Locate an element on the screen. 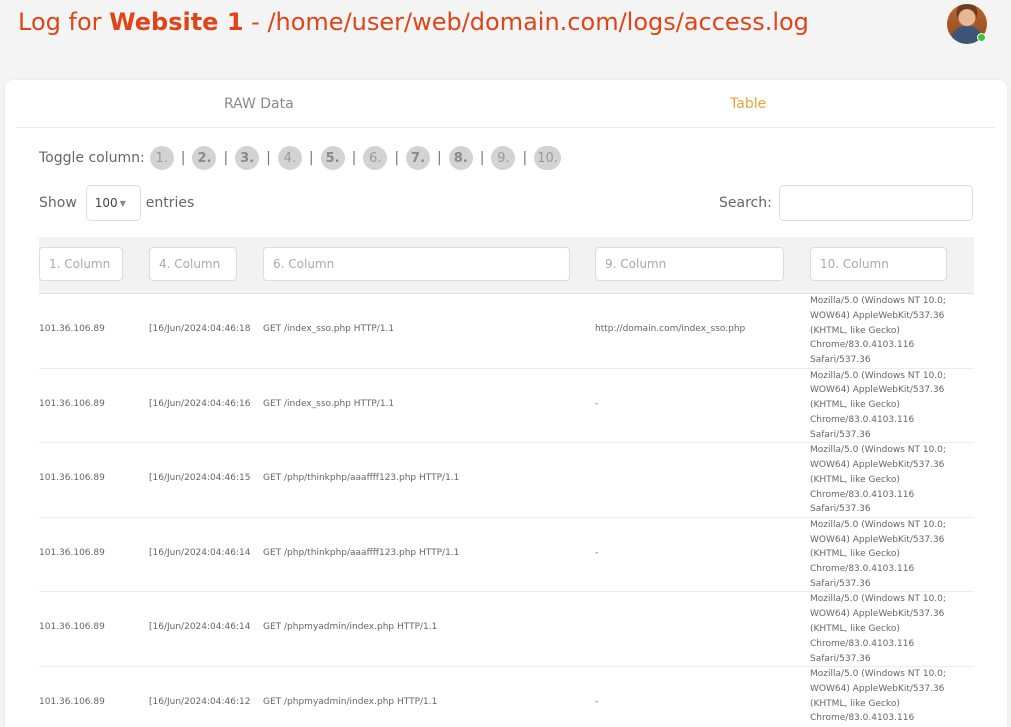 The image size is (1011, 727). view-tabs: RAW Data Table is located at coordinates (506, 104).